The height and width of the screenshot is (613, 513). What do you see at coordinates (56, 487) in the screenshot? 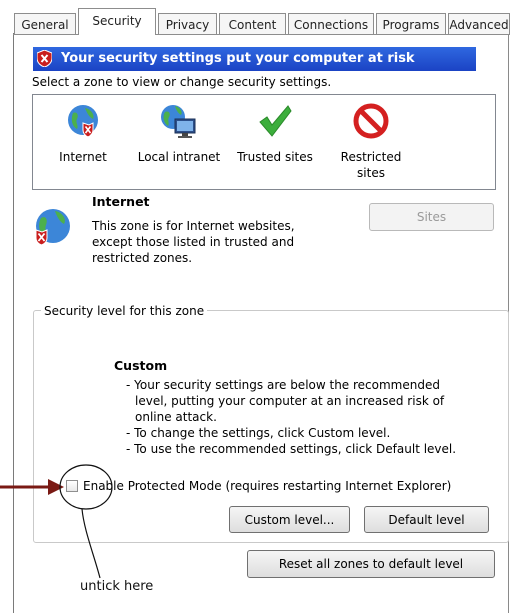
I see `annotation-arrowhead` at bounding box center [56, 487].